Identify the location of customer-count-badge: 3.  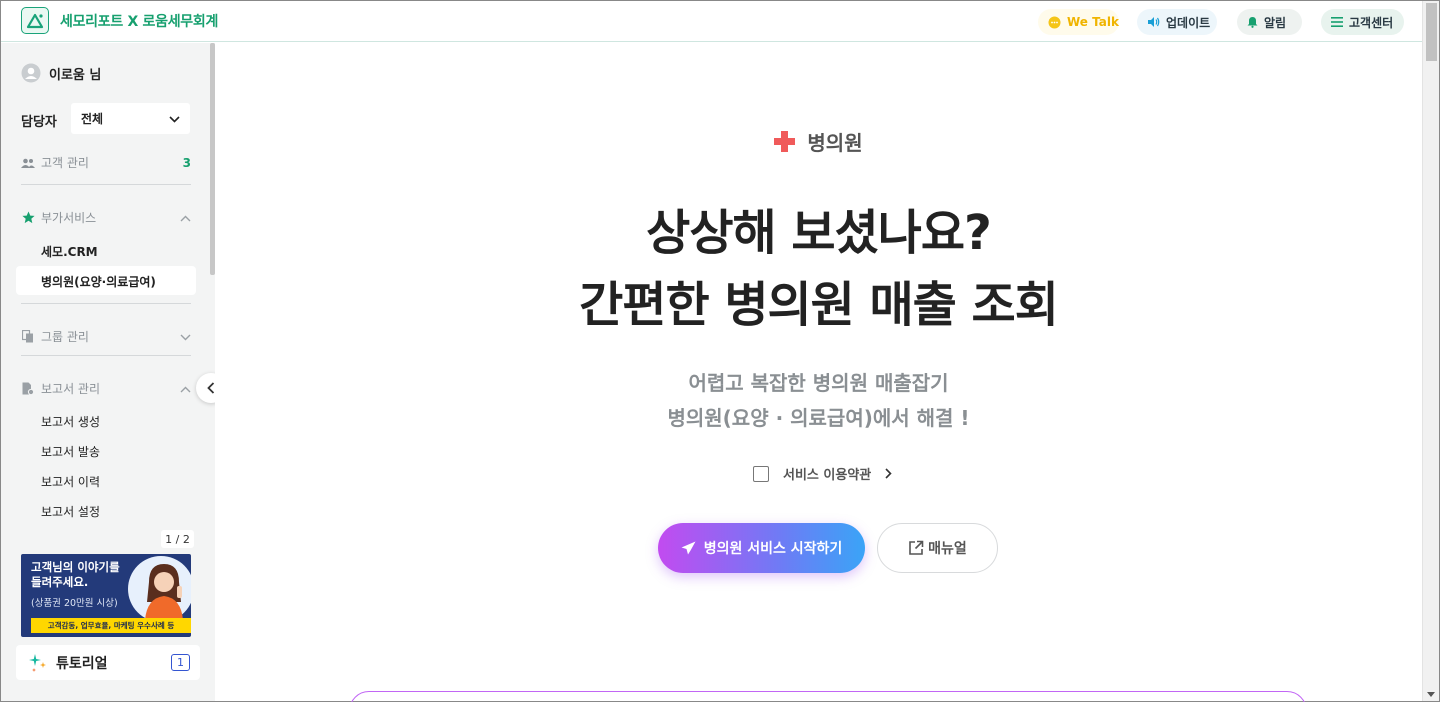
(186, 162).